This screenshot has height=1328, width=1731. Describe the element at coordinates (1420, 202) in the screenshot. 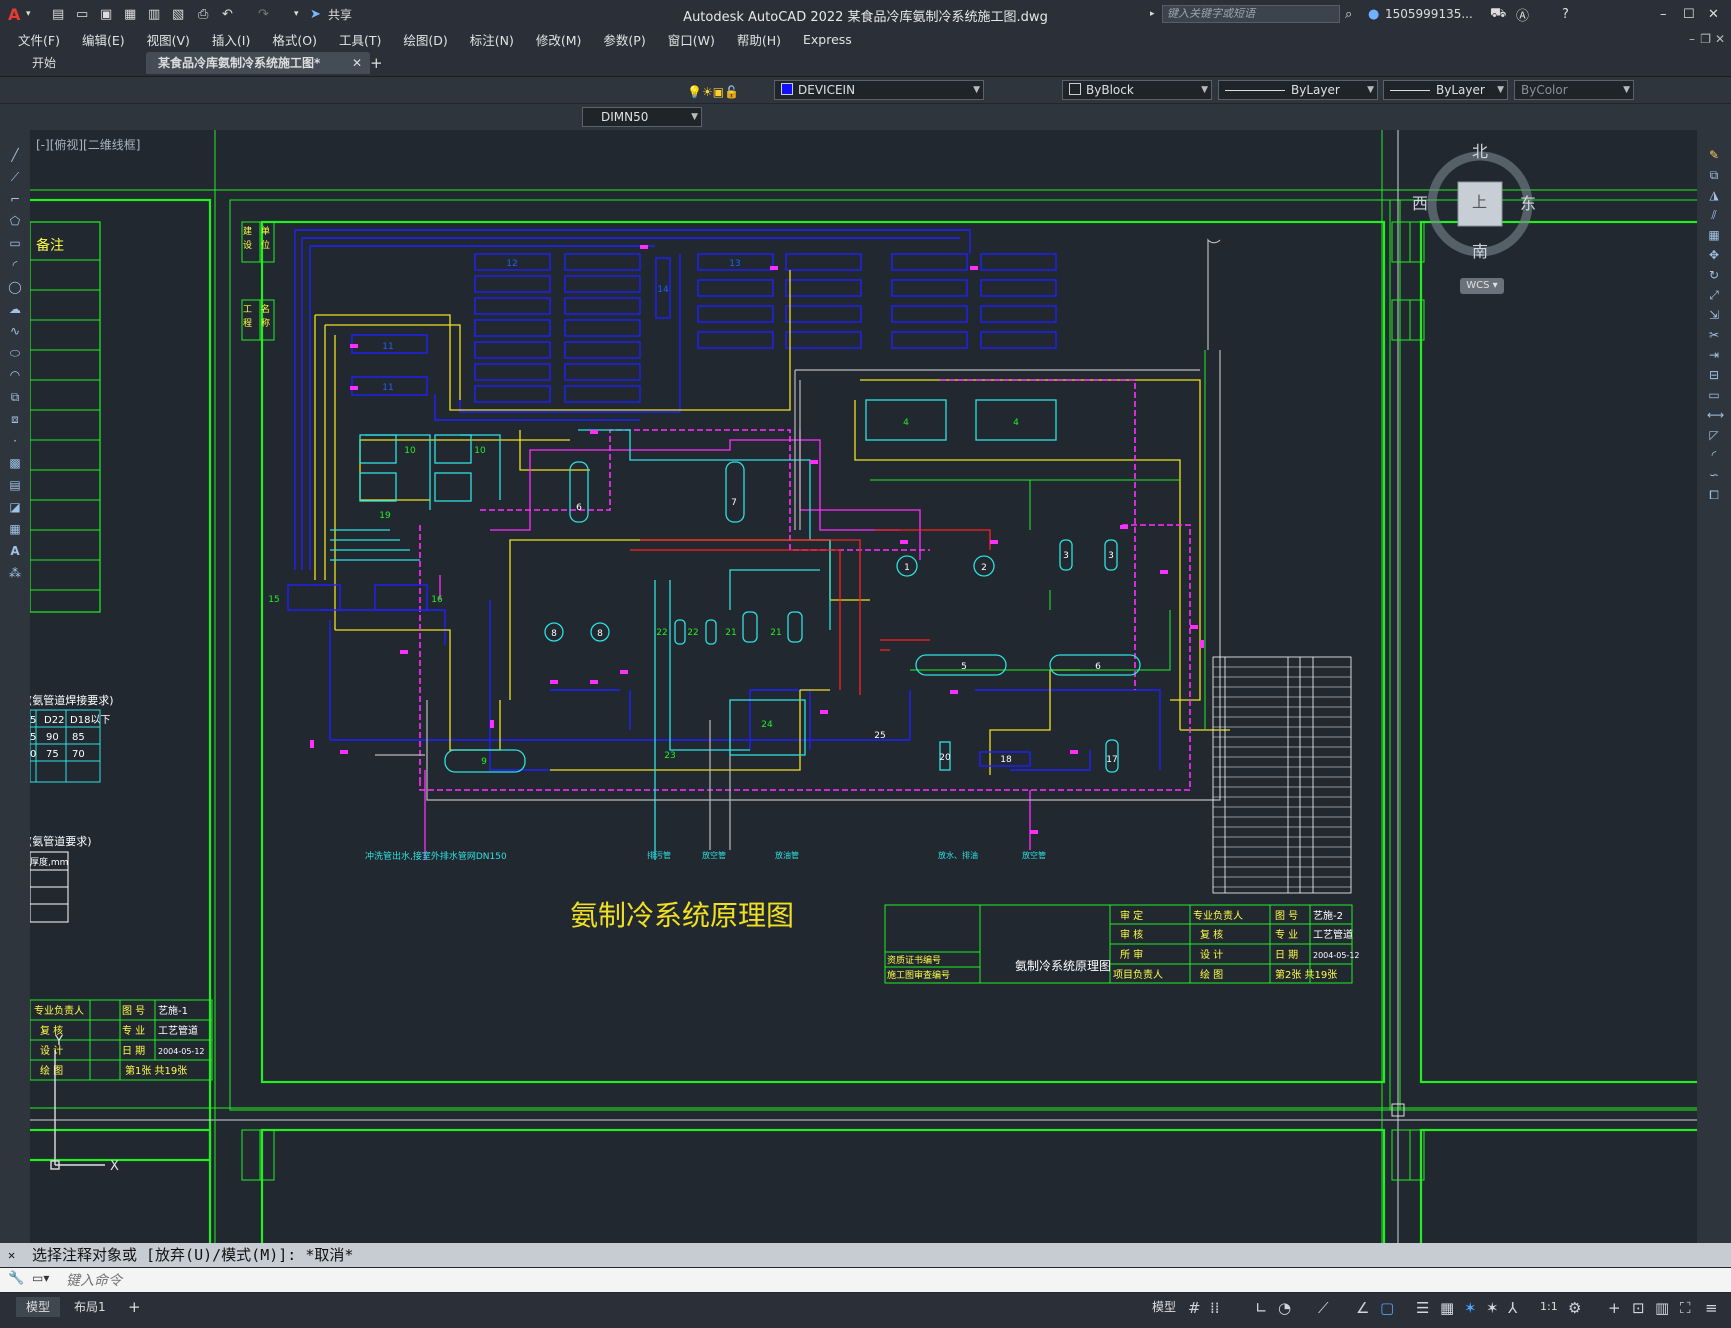

I see `viewcube-west: 西` at that location.